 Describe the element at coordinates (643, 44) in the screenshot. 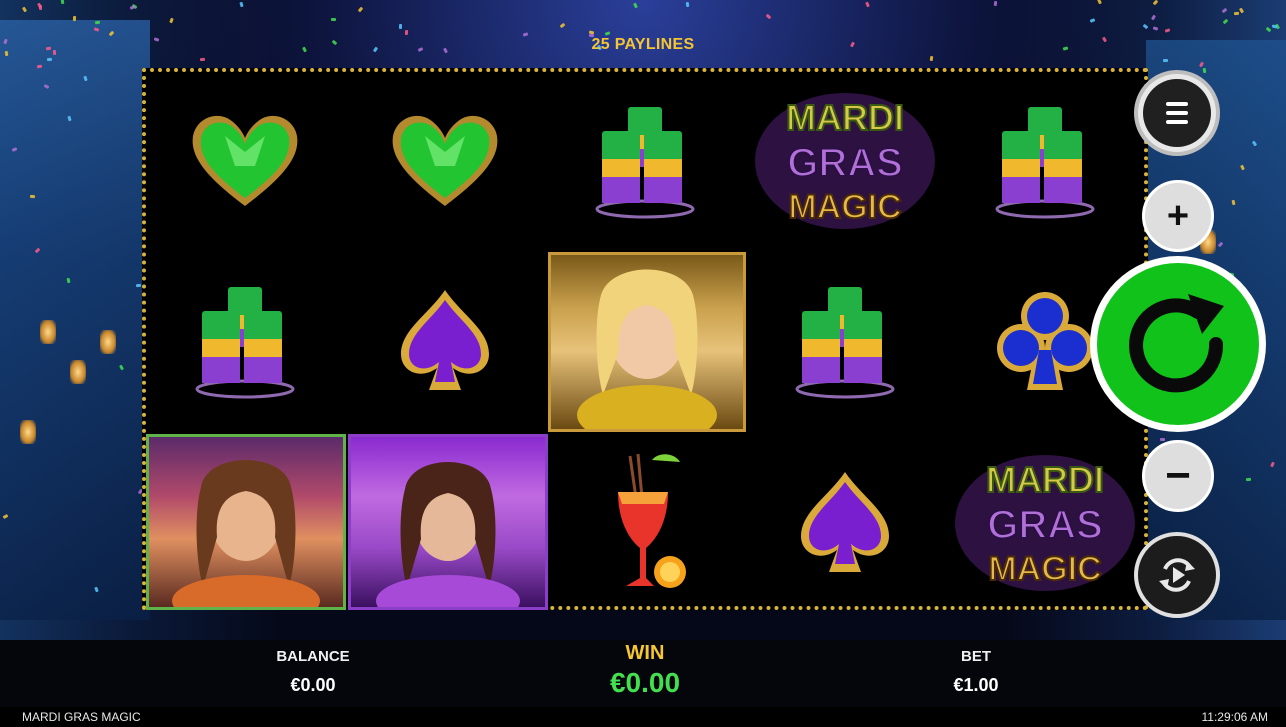

I see `paylines-label: 25 PAYLINES` at that location.